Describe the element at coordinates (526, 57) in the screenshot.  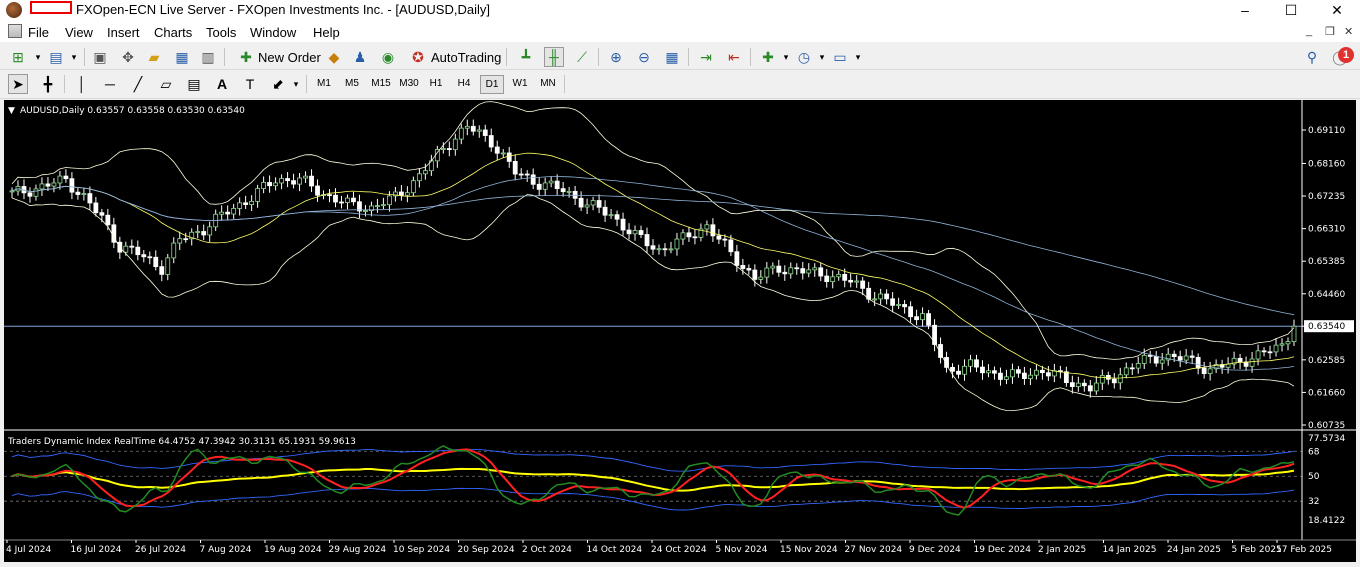
I see `bar-chart-icon: ┻` at that location.